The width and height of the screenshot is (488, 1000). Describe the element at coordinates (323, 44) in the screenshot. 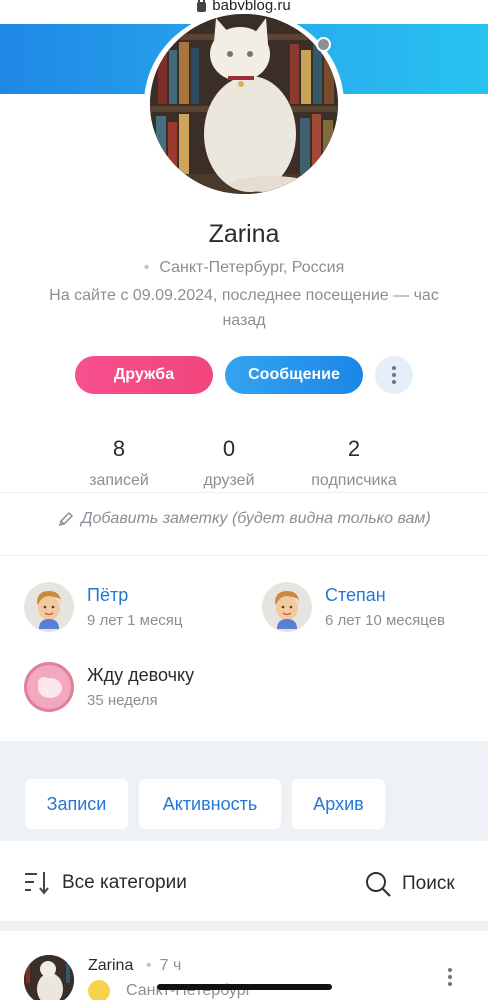

I see `online-status-dot` at that location.